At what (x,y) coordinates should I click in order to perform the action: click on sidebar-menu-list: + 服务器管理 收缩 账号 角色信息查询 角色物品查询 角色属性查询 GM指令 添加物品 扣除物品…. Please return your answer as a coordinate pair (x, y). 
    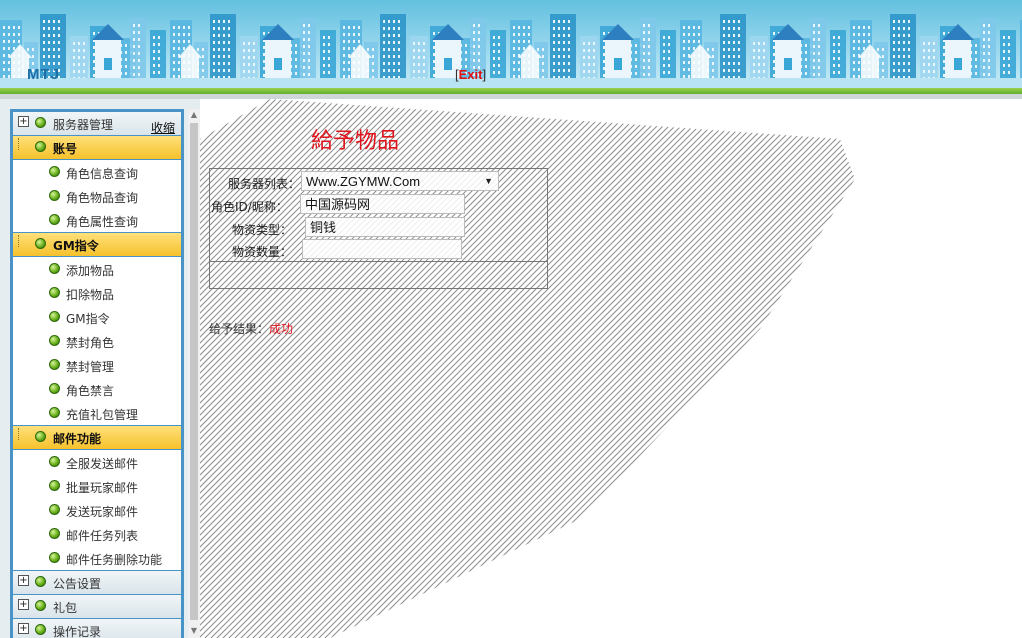
    Looking at the image, I should click on (97, 375).